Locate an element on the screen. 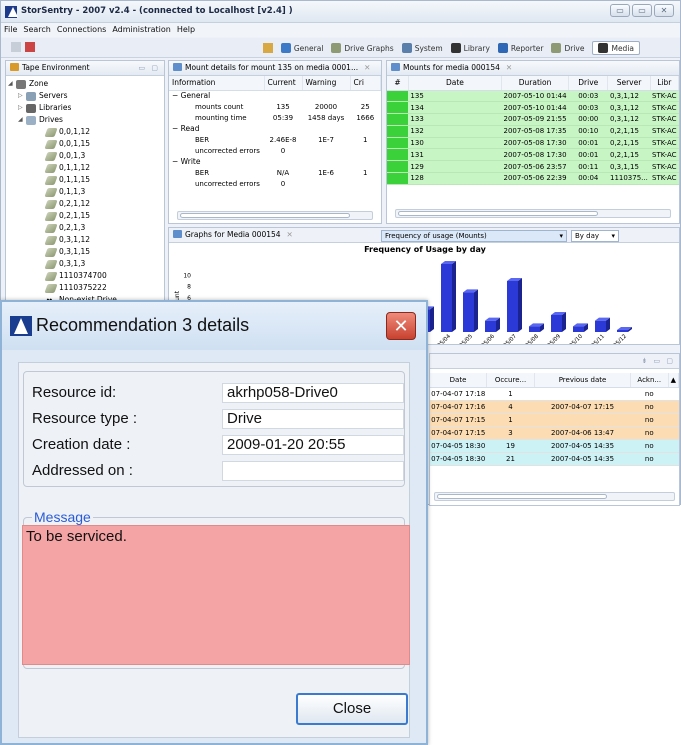 Image resolution: width=681 pixels, height=745 pixels. close-icon: ✕ is located at coordinates (664, 10).